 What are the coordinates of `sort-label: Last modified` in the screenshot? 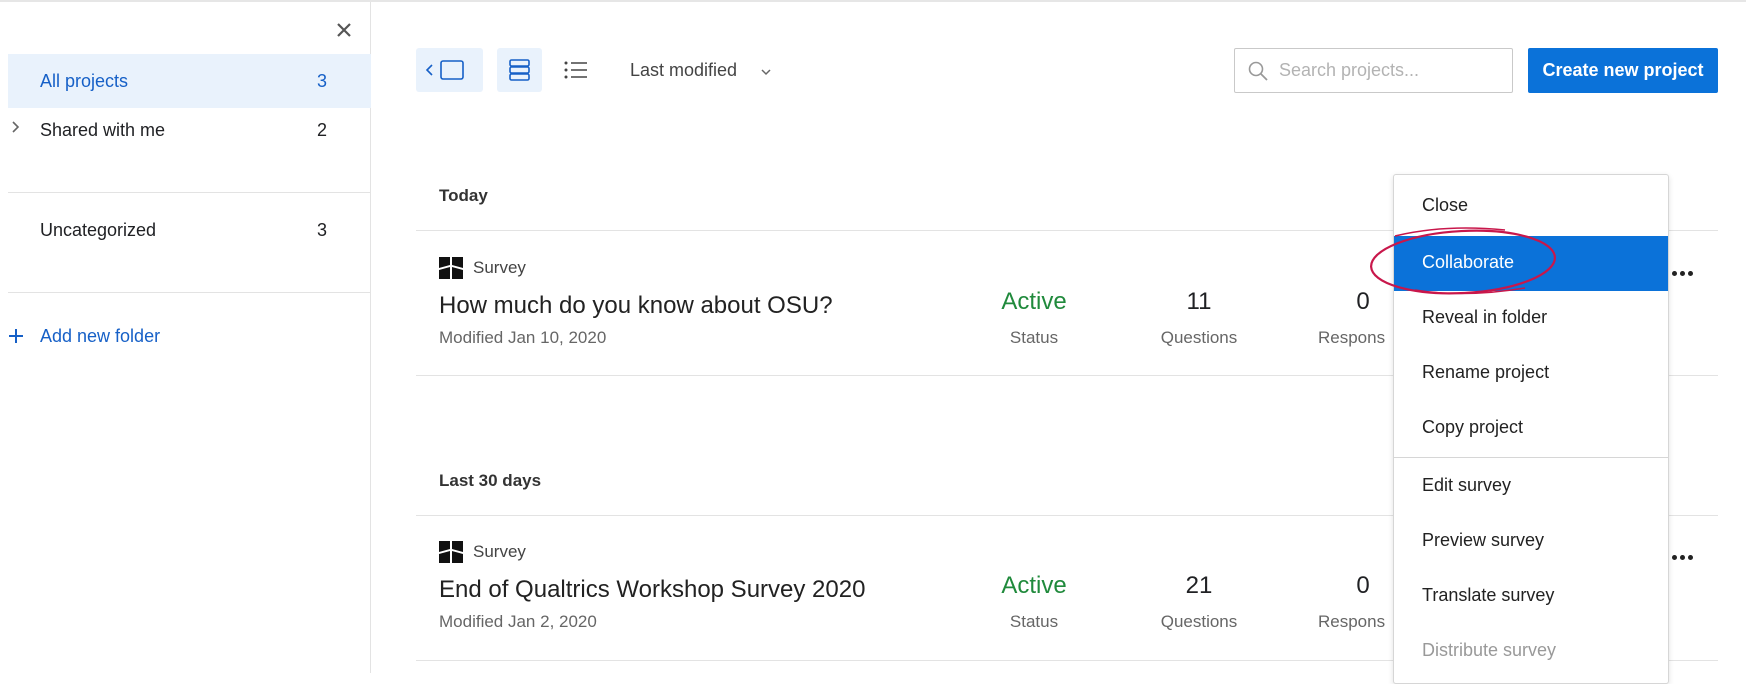 It's located at (684, 70).